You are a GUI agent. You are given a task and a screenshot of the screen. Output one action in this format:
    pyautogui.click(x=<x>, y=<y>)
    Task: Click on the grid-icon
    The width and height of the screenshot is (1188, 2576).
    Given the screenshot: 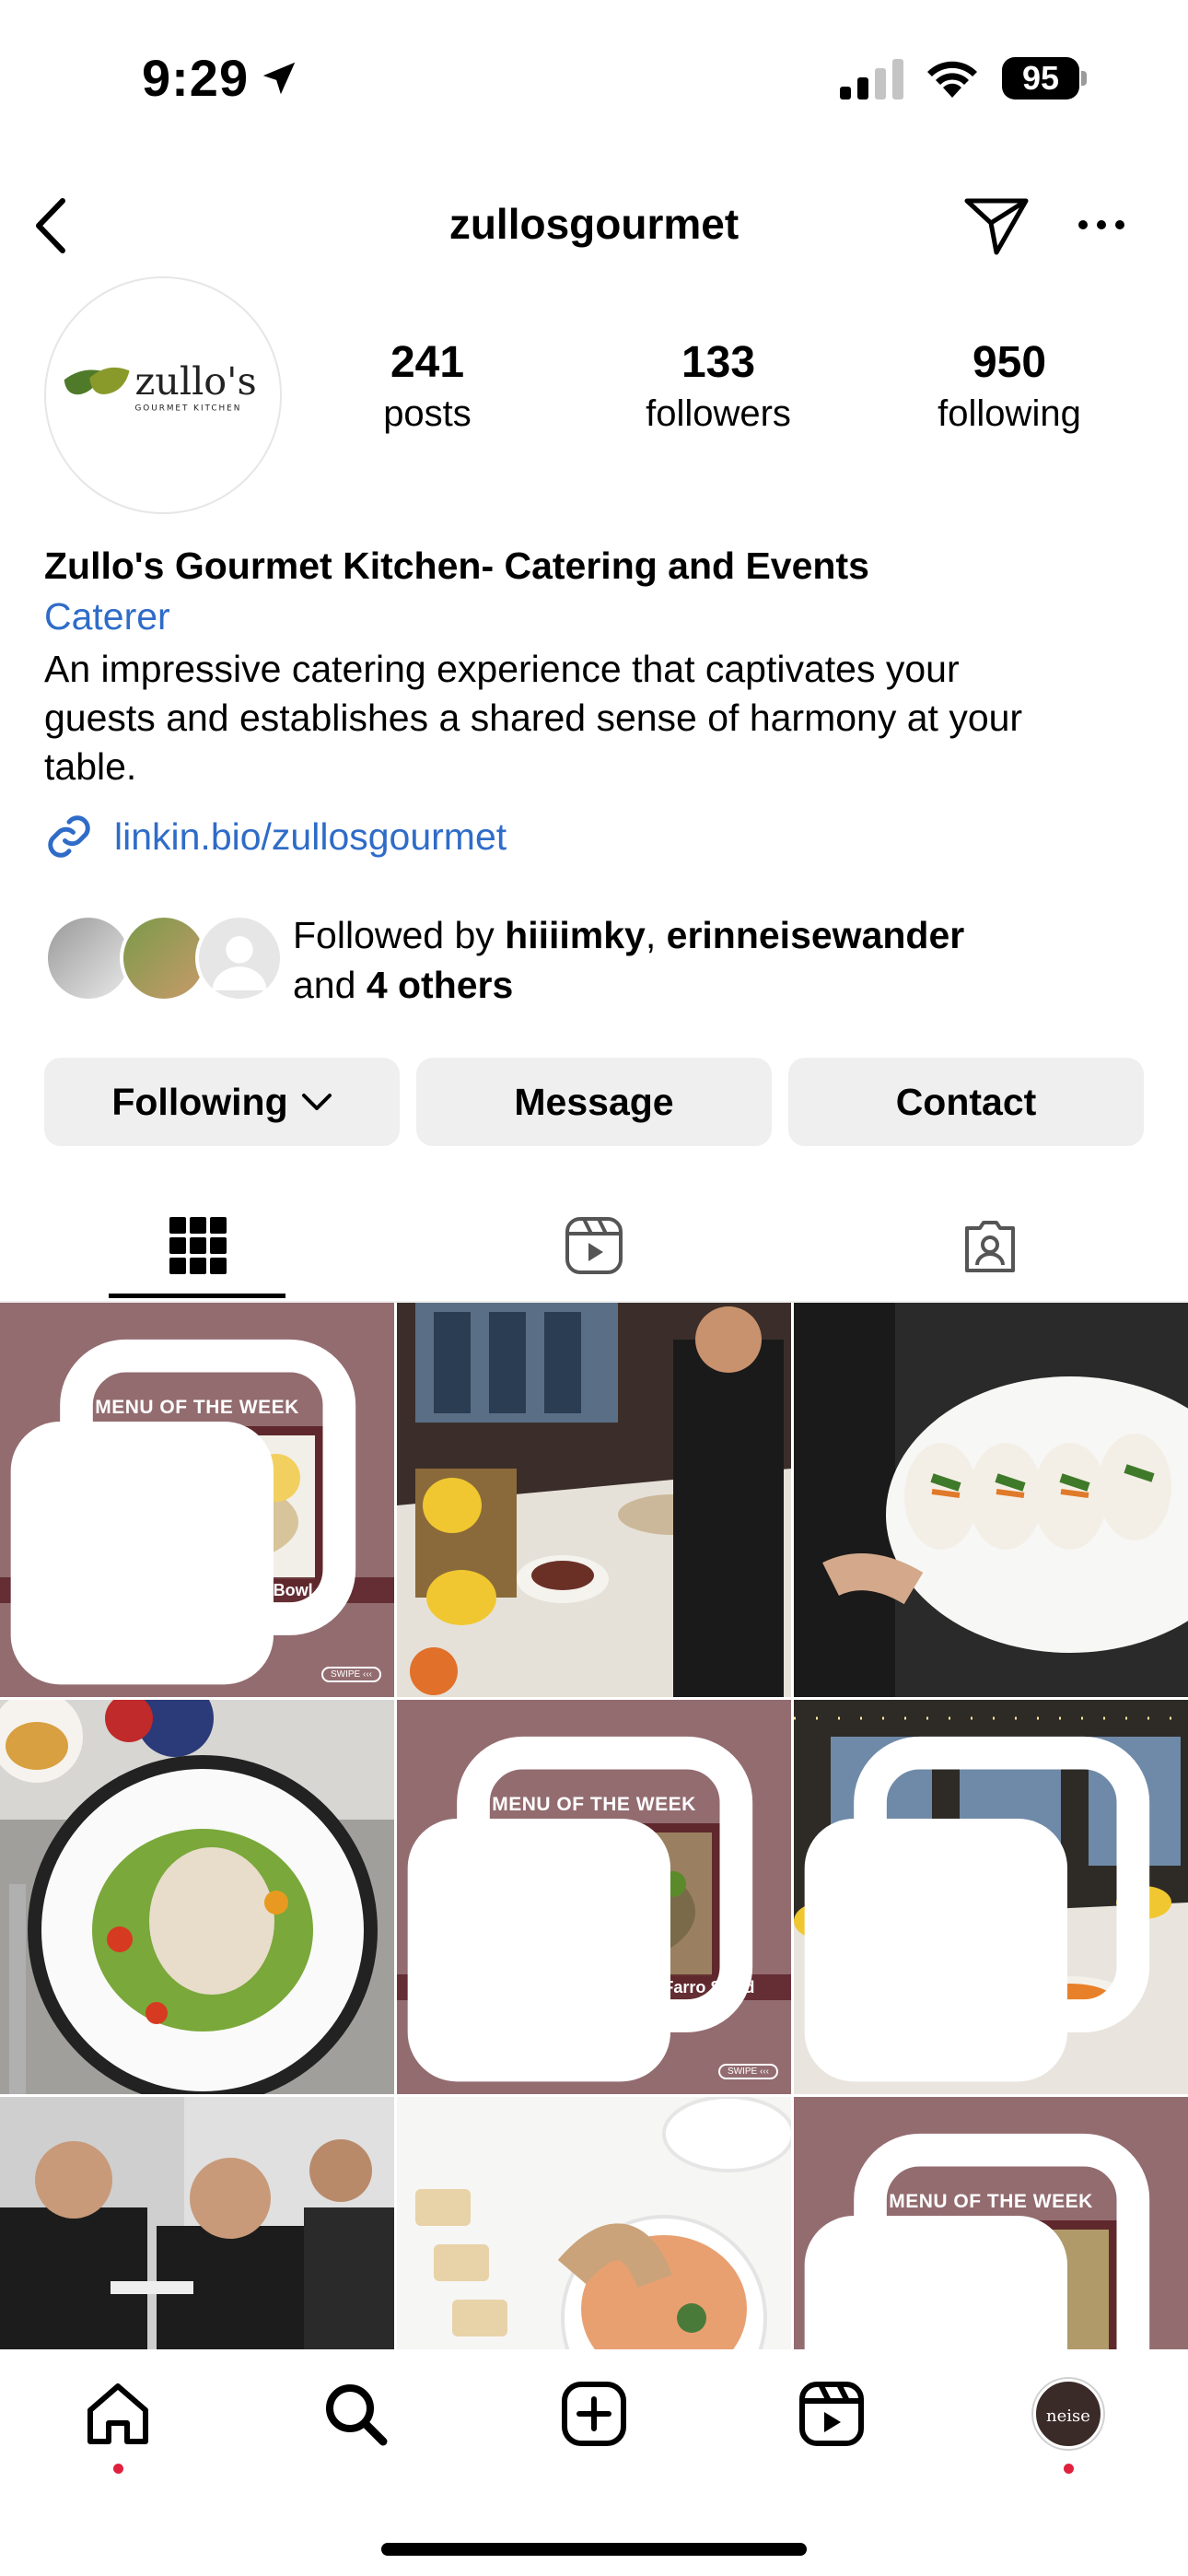 What is the action you would take?
    pyautogui.click(x=198, y=1245)
    